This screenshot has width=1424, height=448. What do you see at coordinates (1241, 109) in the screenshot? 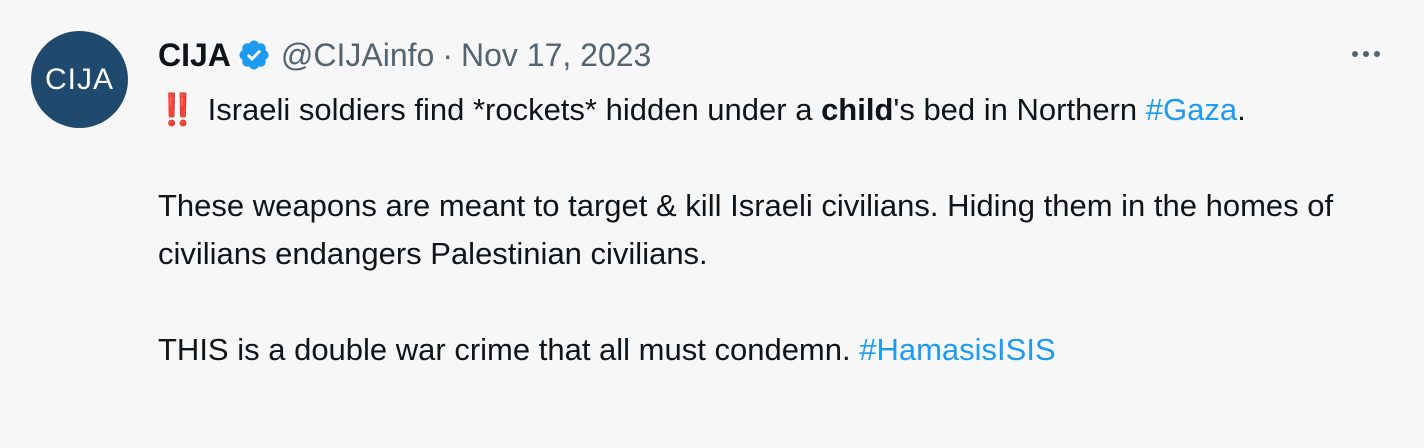
I see `tweet-text-segment: .` at bounding box center [1241, 109].